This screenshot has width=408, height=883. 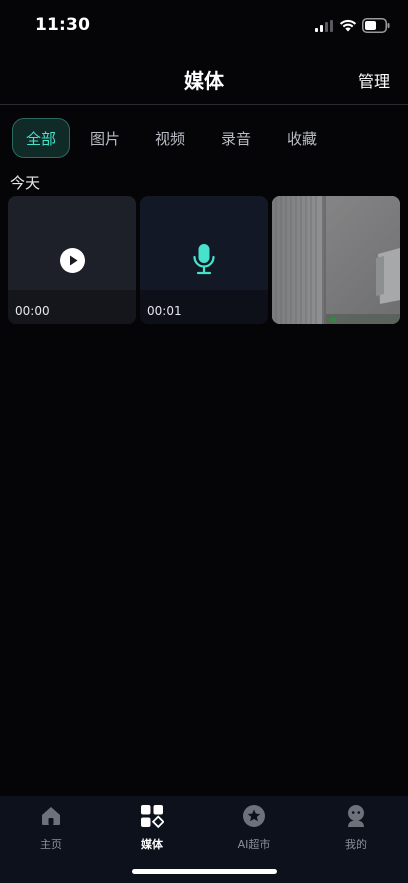 I want to click on section-title-today: 今天, so click(x=25, y=183).